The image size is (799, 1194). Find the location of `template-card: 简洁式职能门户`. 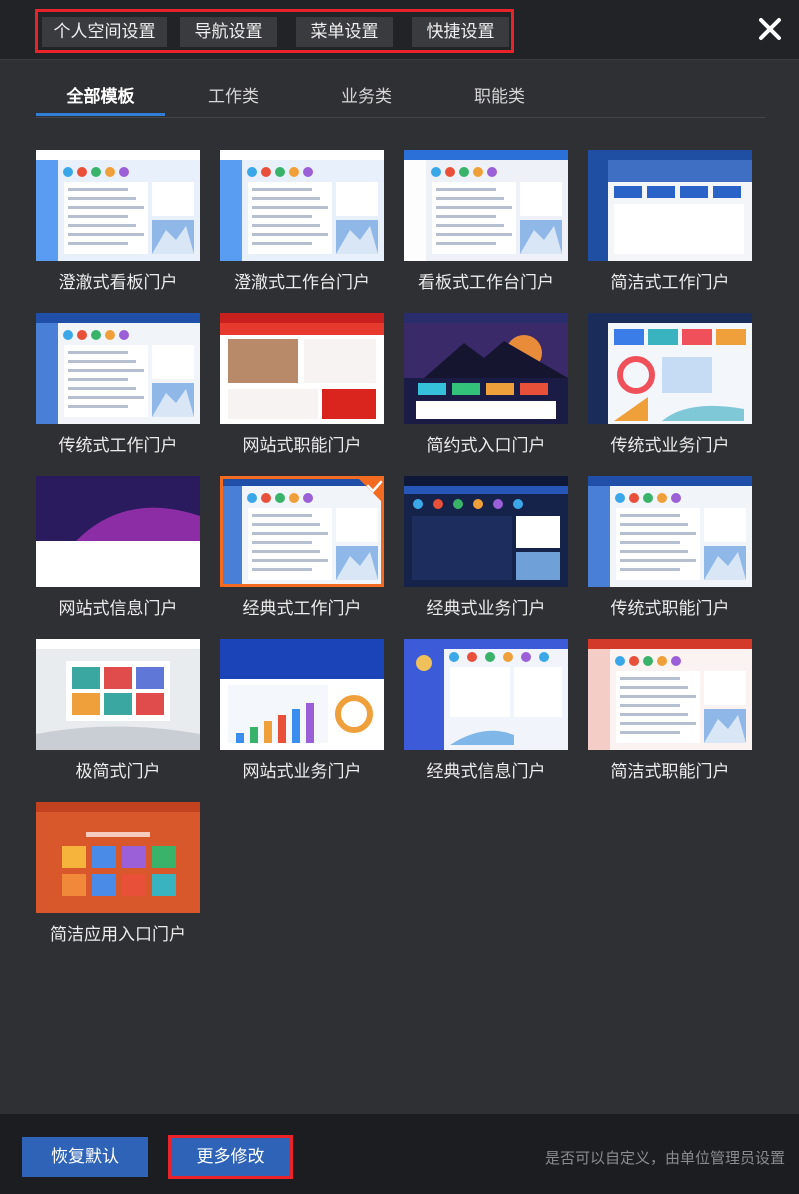

template-card: 简洁式职能门户 is located at coordinates (670, 710).